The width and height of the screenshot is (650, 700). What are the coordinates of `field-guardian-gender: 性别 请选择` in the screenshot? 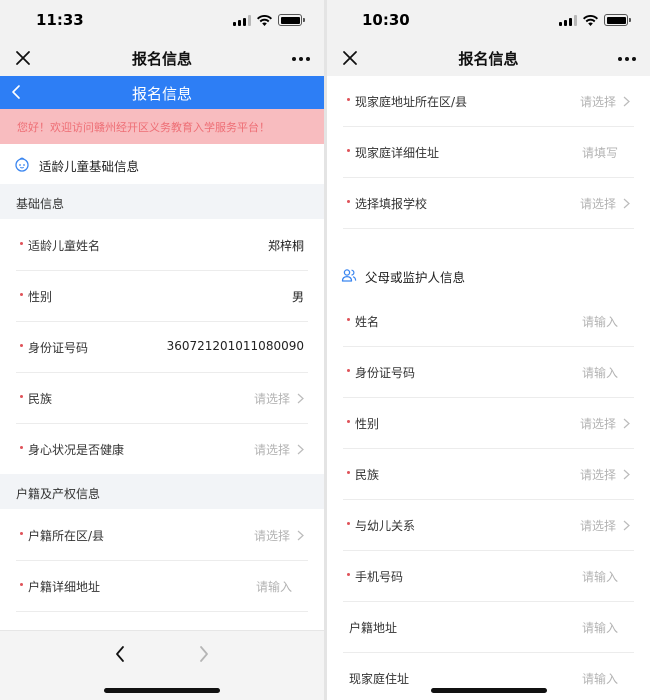 It's located at (488, 423).